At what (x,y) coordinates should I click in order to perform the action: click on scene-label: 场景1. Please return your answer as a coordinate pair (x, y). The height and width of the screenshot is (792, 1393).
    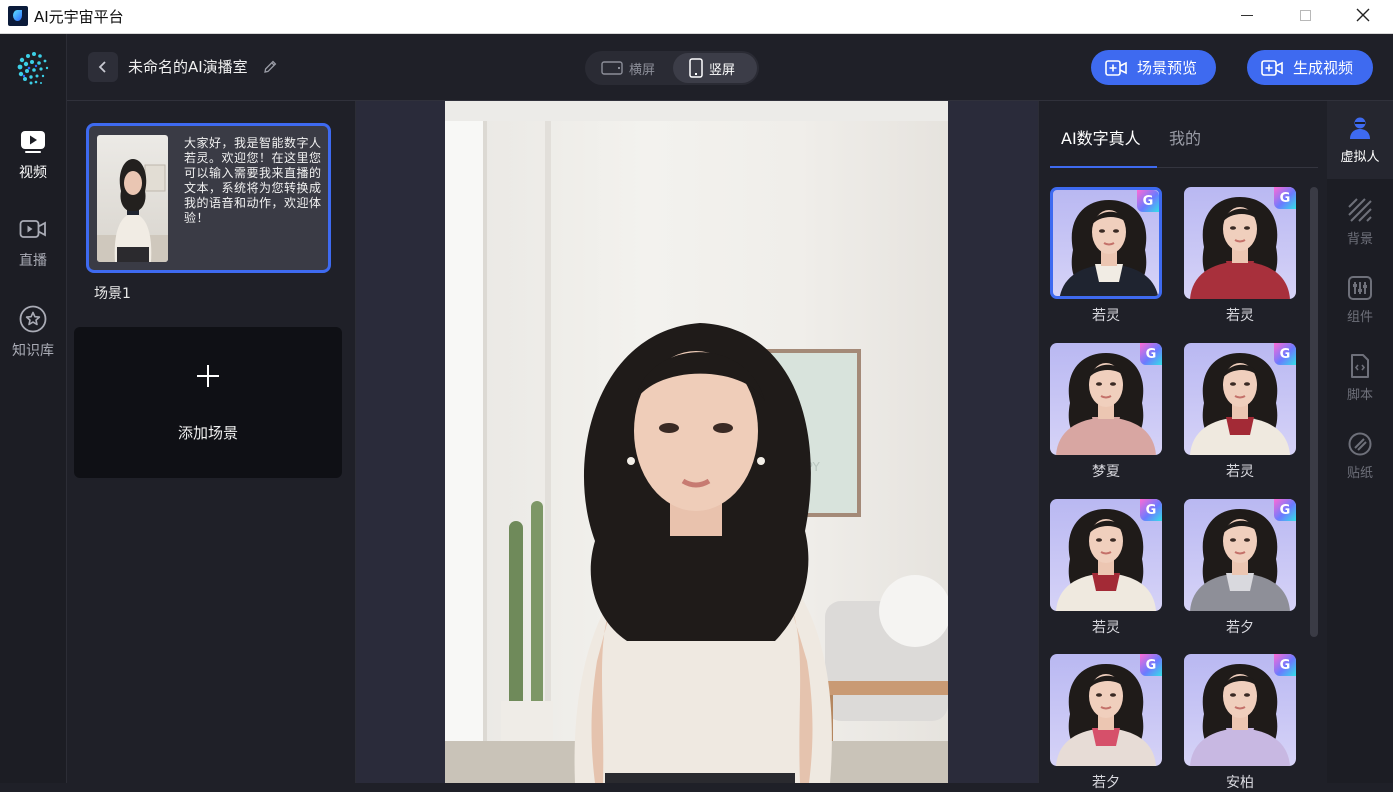
    Looking at the image, I should click on (112, 294).